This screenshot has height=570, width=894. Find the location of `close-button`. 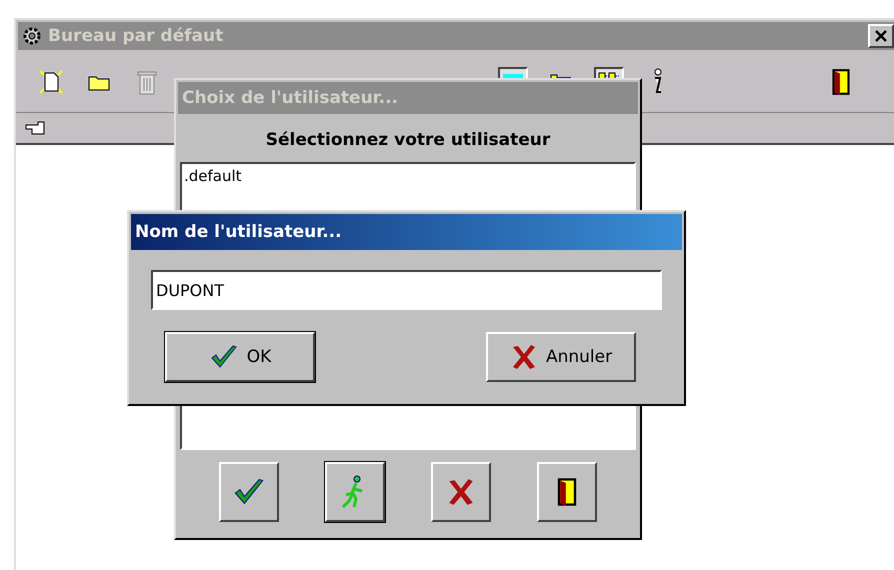

close-button is located at coordinates (881, 36).